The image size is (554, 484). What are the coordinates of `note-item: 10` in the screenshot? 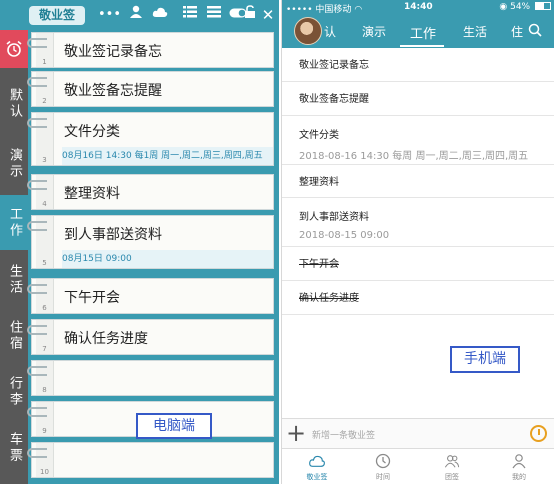 It's located at (150, 460).